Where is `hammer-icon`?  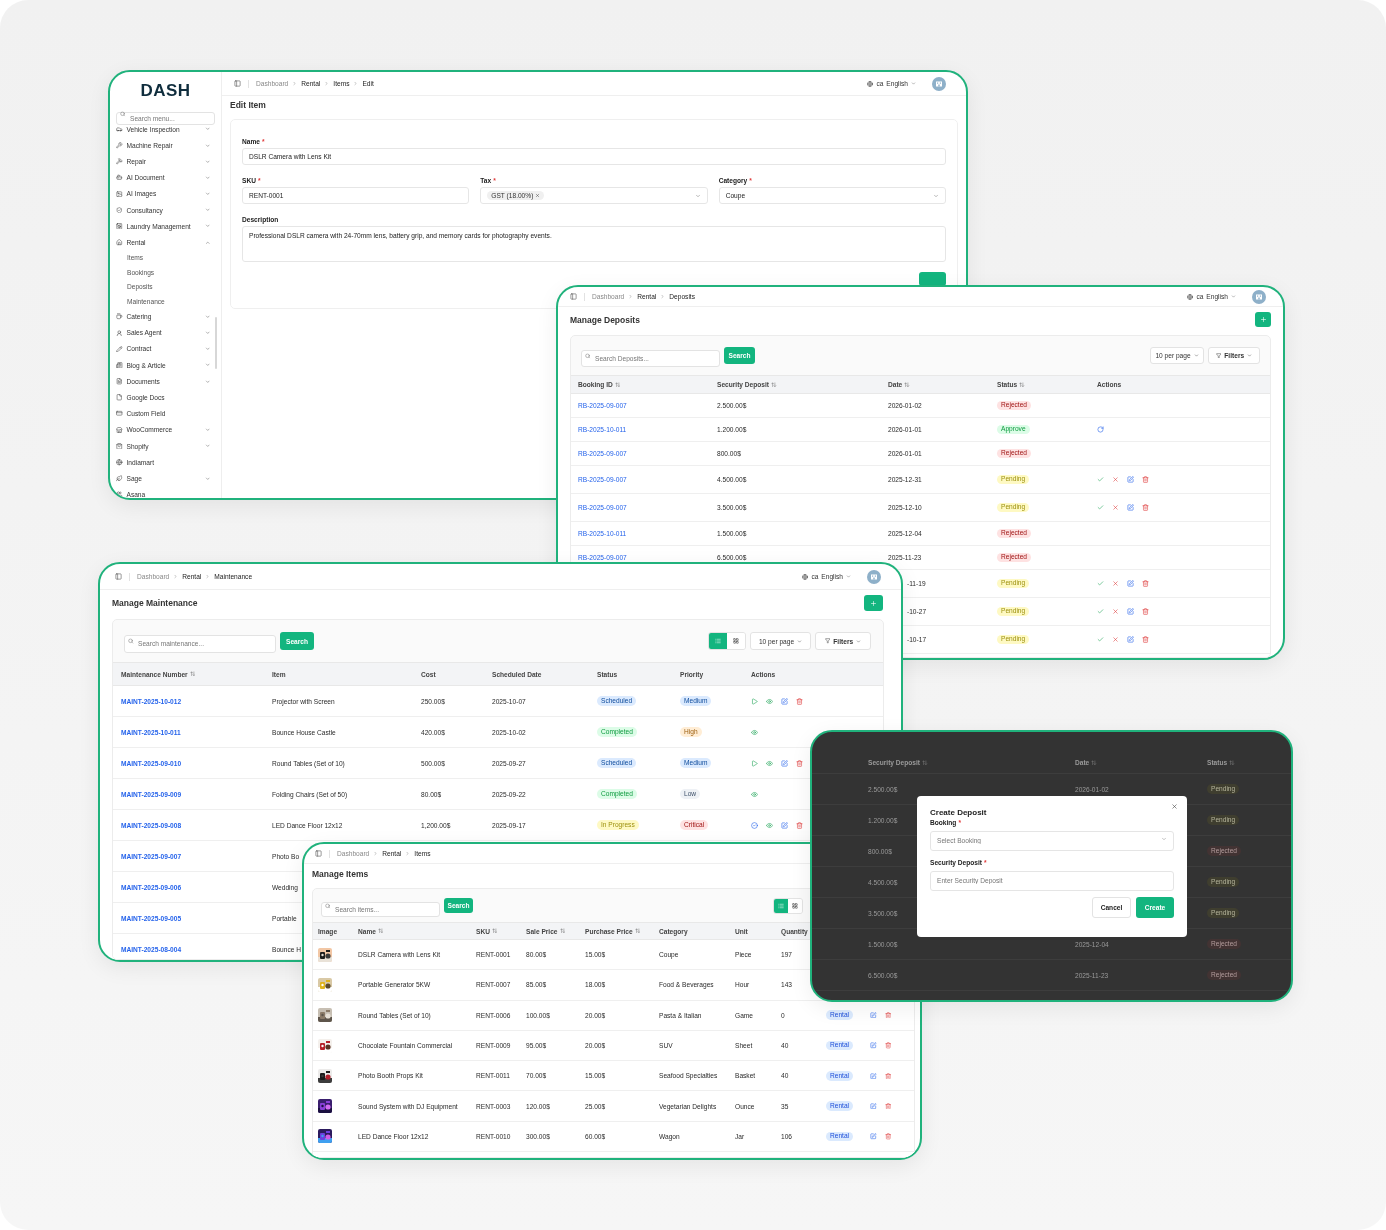 hammer-icon is located at coordinates (119, 161).